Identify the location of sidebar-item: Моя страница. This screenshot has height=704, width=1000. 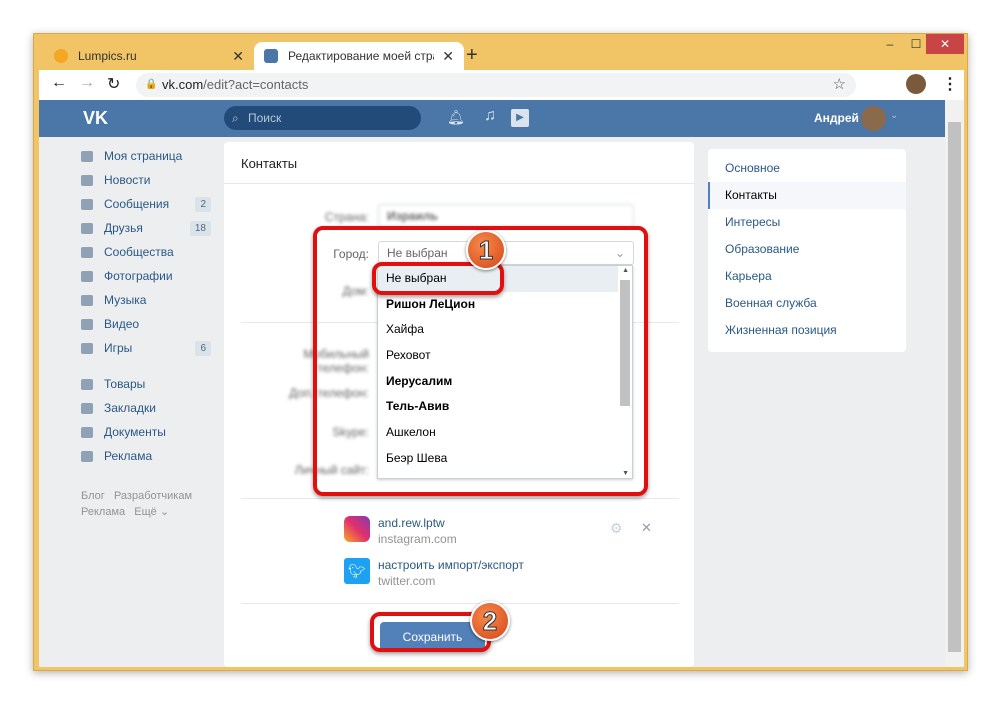
(146, 156).